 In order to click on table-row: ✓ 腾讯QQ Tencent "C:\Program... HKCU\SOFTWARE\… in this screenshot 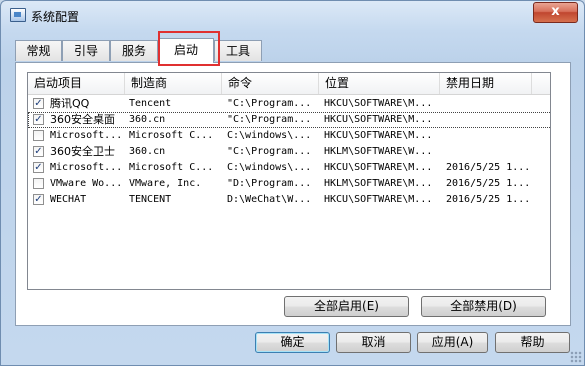, I will do `click(289, 104)`.